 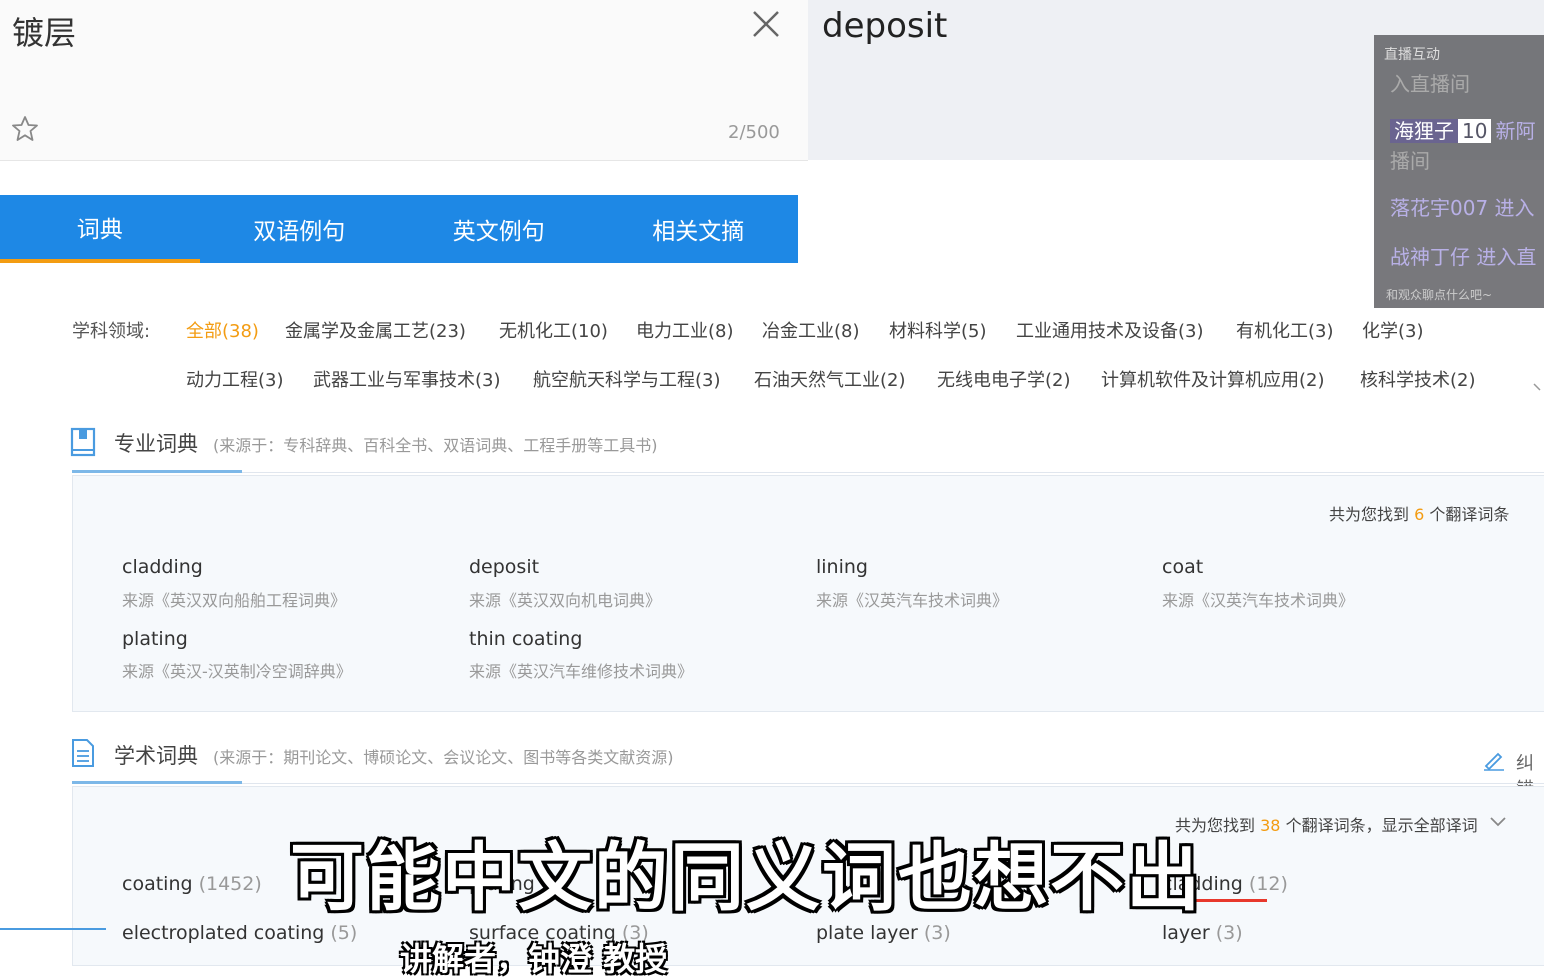 I want to click on source-input: 镀层, so click(x=44, y=31).